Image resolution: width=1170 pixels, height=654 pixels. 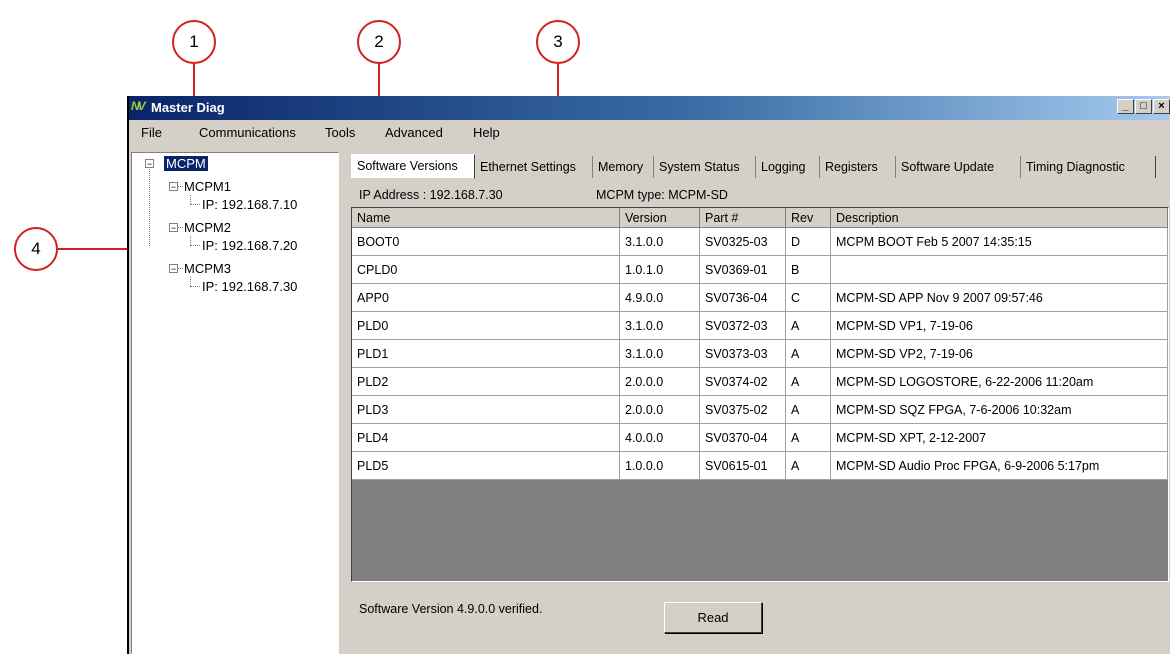 What do you see at coordinates (660, 298) in the screenshot?
I see `cell-version: 4.9.0.0` at bounding box center [660, 298].